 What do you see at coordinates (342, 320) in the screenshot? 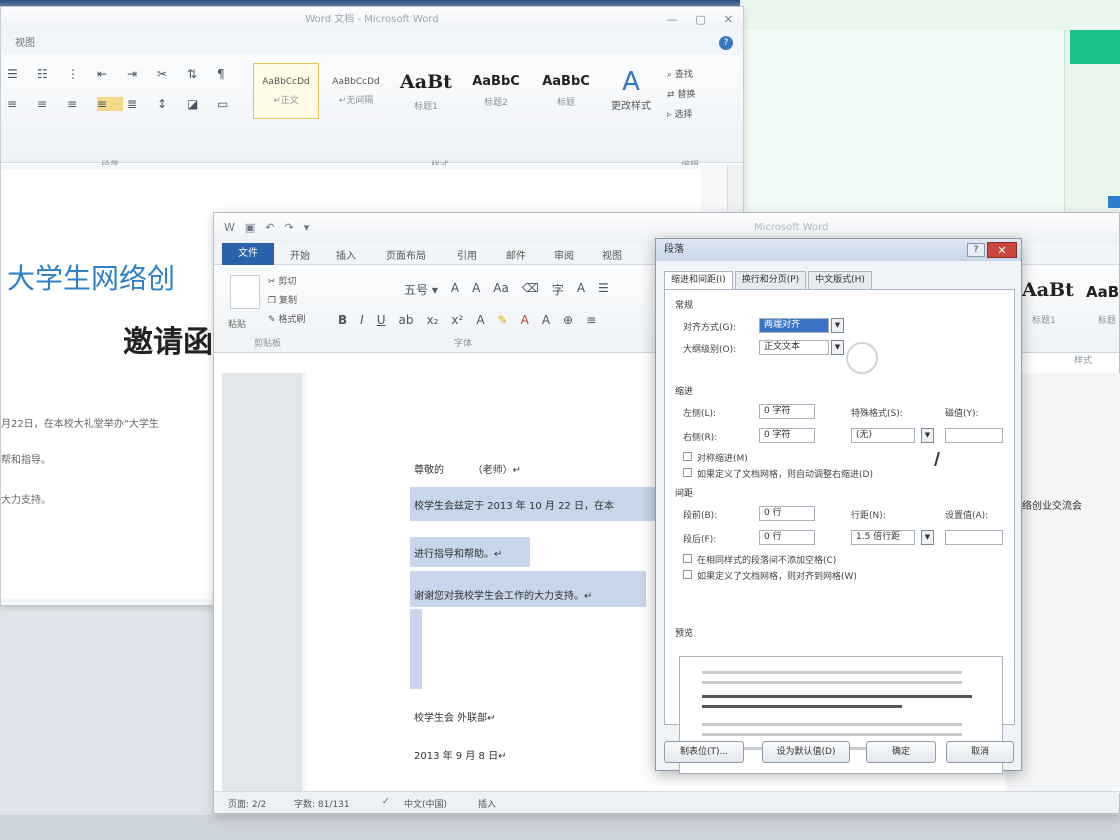
I see `bold-icon: B` at bounding box center [342, 320].